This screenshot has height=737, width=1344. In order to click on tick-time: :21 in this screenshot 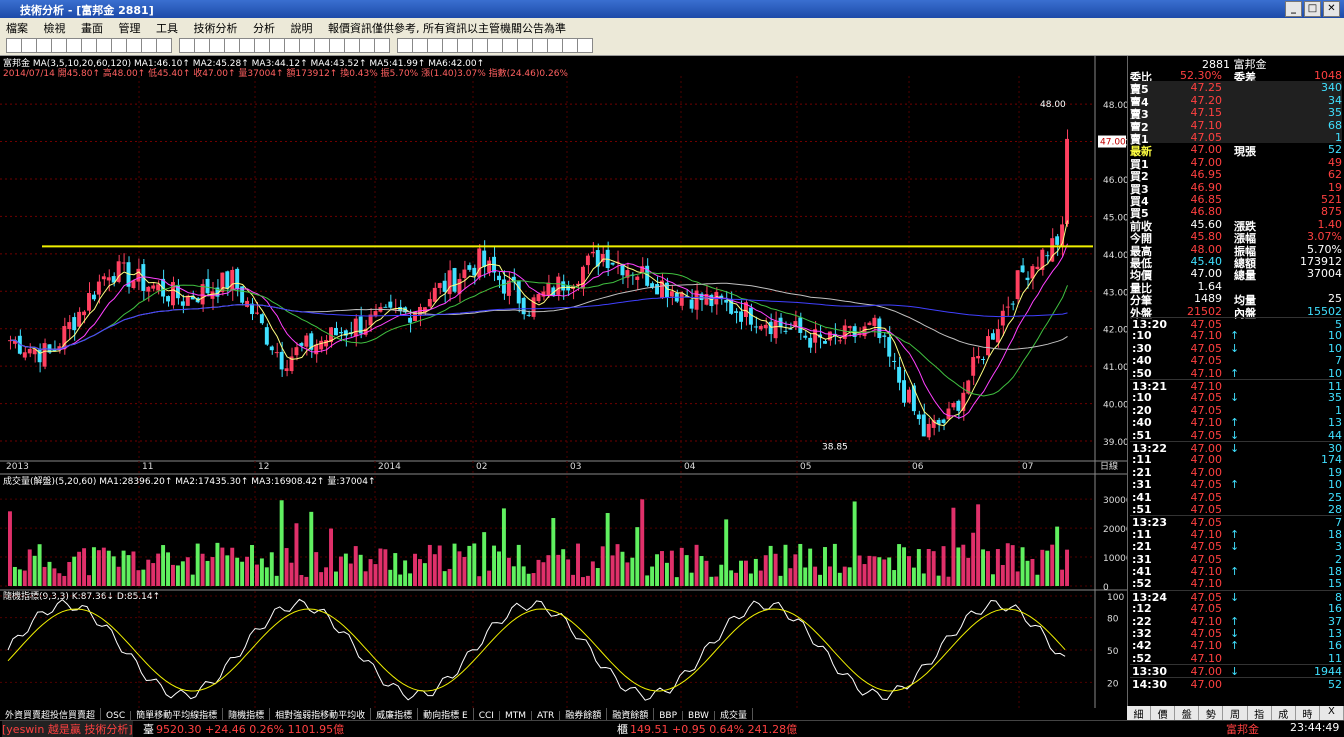, I will do `click(1142, 472)`.